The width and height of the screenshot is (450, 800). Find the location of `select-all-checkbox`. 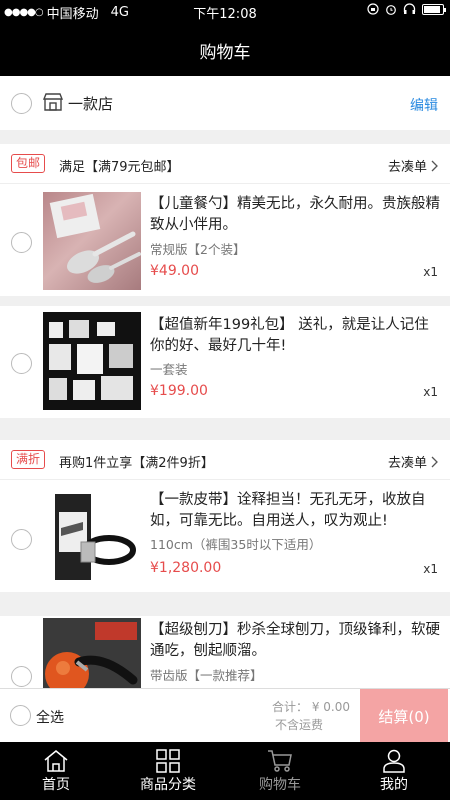

select-all-checkbox is located at coordinates (20, 715).